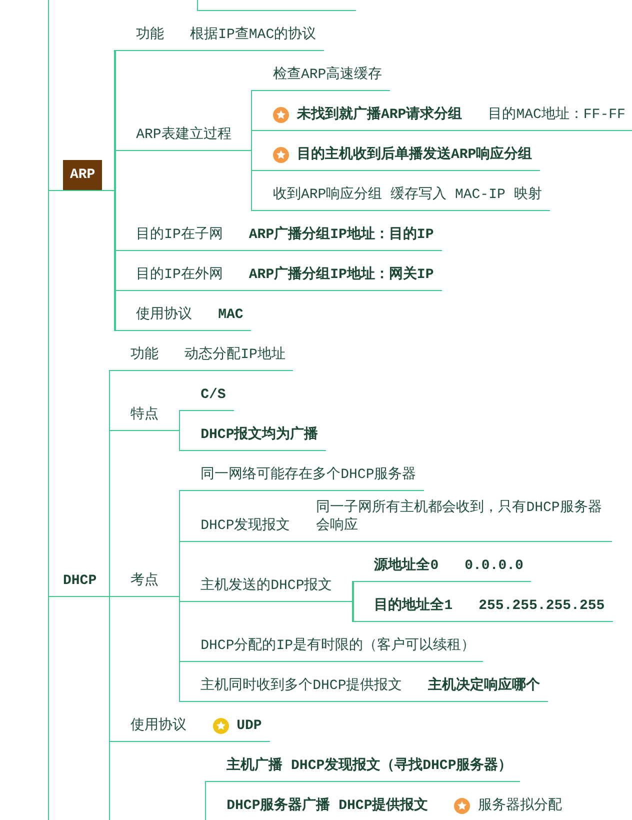 This screenshot has height=820, width=632. Describe the element at coordinates (327, 806) in the screenshot. I see `topic-text: DHCP服务器广播 DHCP提供报文` at that location.